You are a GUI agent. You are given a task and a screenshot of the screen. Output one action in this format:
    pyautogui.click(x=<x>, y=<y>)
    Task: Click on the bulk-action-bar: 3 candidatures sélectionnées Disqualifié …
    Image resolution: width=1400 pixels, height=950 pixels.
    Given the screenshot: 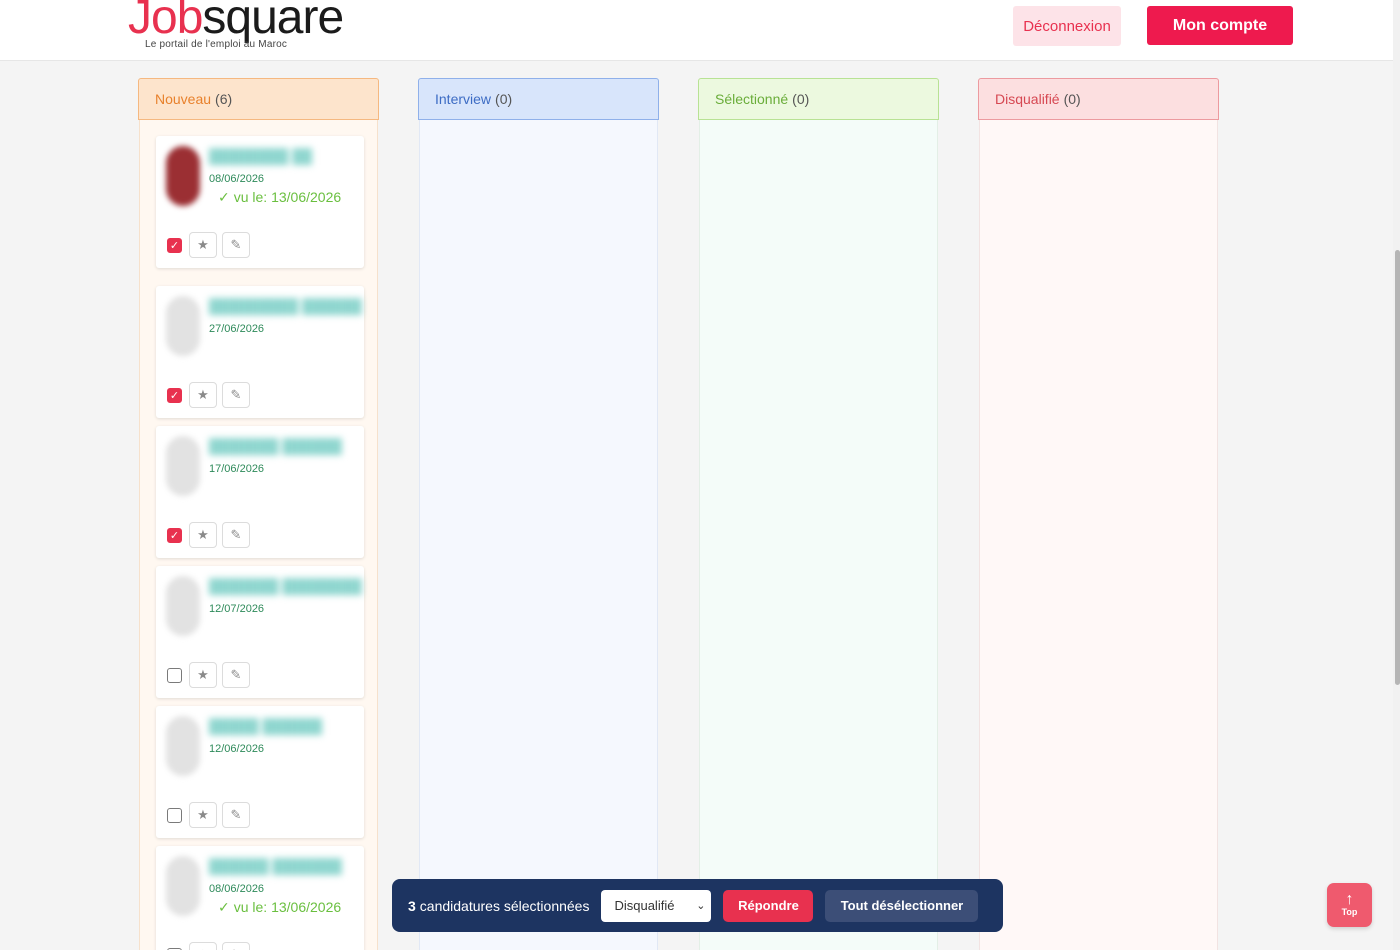 What is the action you would take?
    pyautogui.click(x=697, y=905)
    